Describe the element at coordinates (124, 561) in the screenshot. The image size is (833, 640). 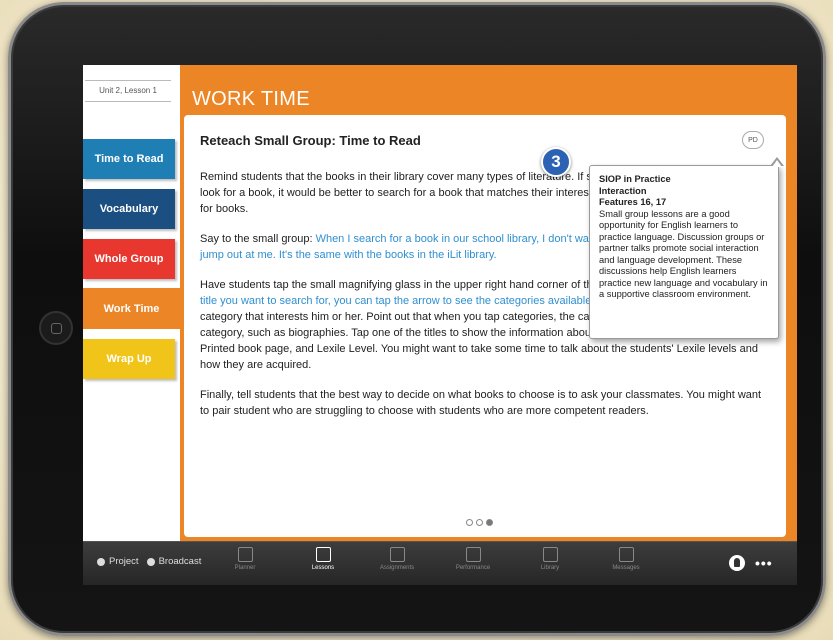
I see `project-label: Project` at that location.